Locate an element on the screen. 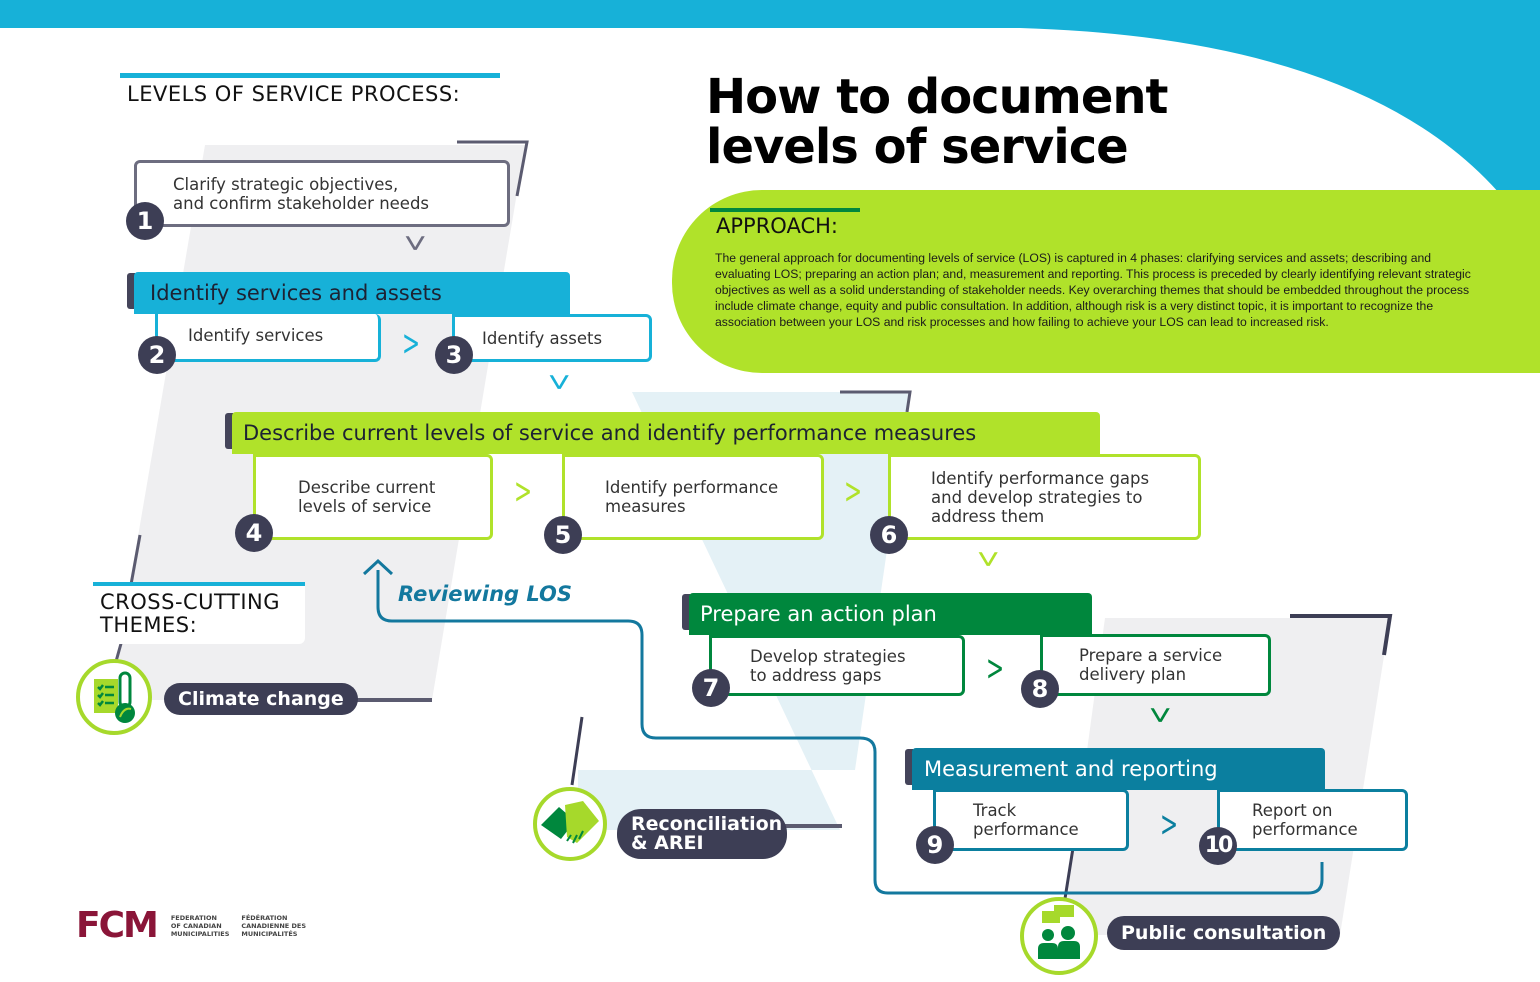 Image resolution: width=1540 pixels, height=982 pixels. logo-en-line1: FEDERATION is located at coordinates (193, 918).